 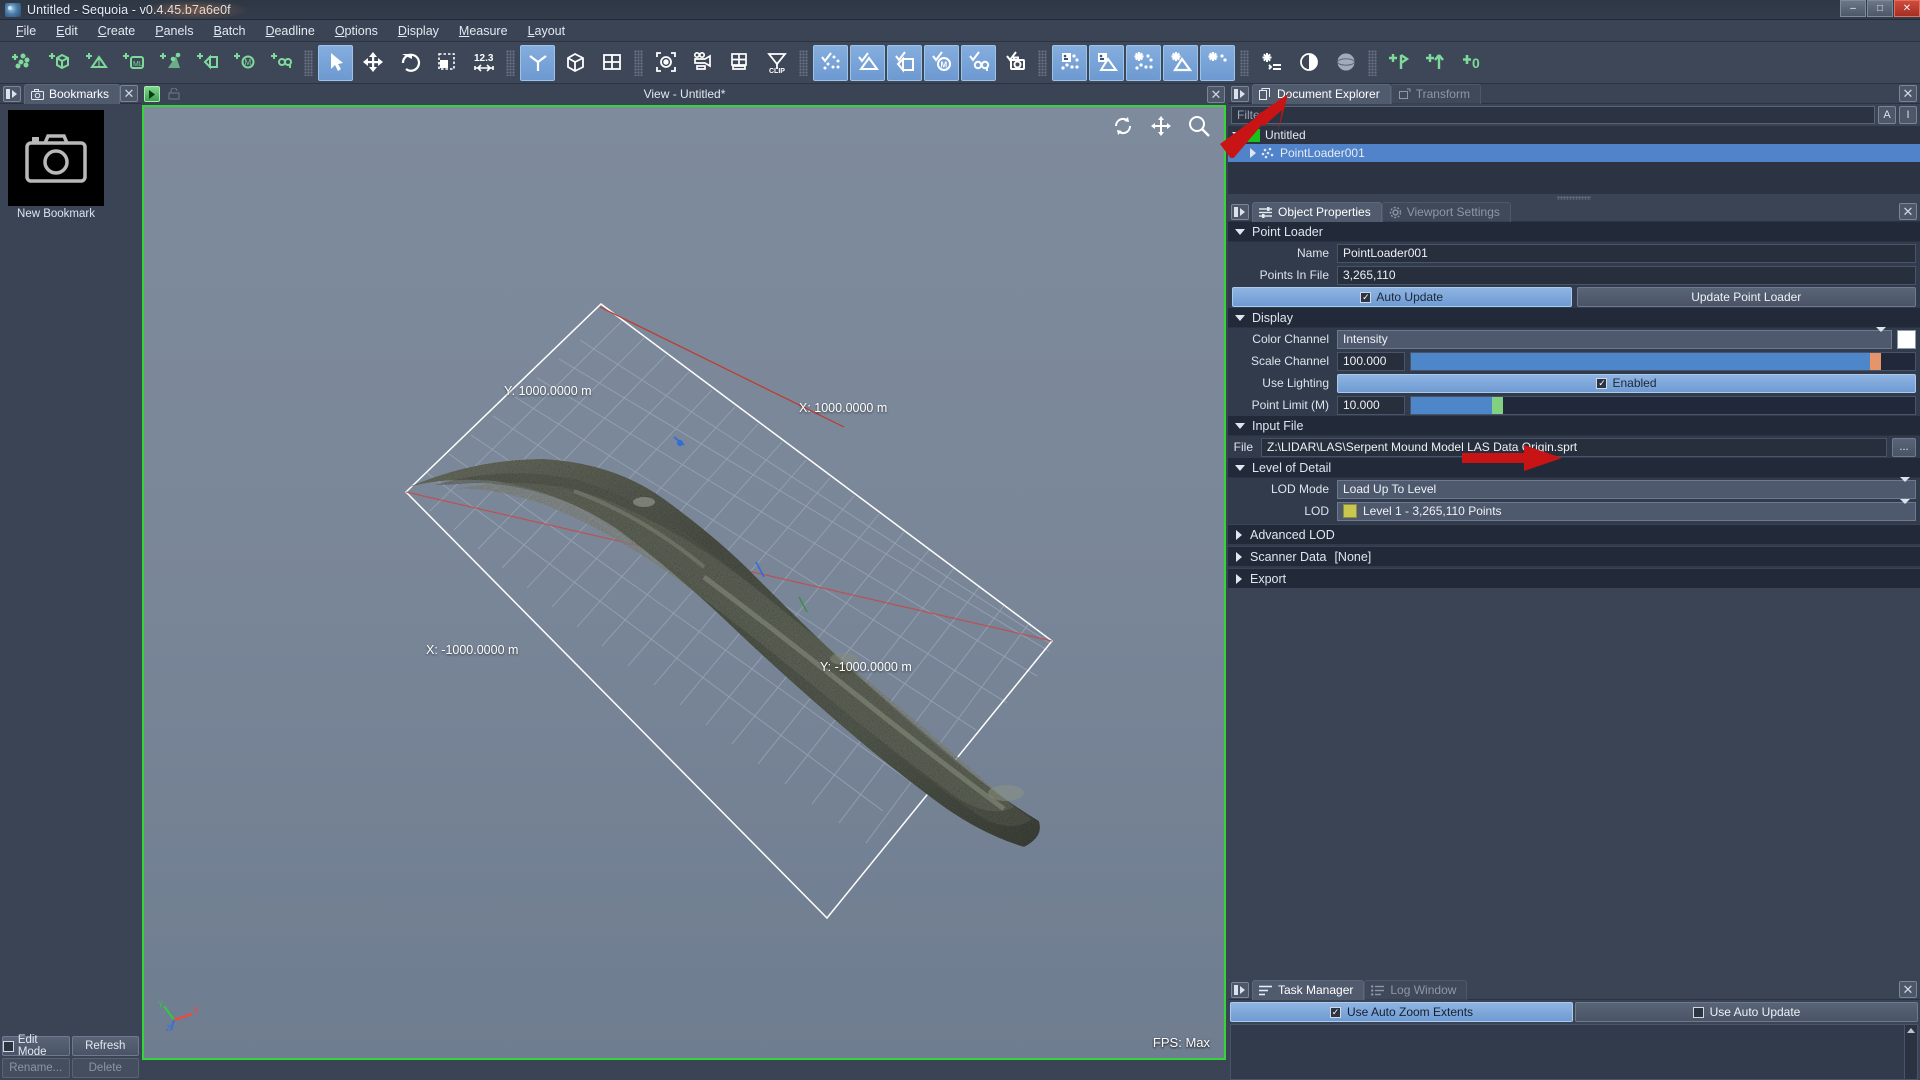 I want to click on lod-dropdown: Level 1 - 3,265,110 Points, so click(x=1626, y=509).